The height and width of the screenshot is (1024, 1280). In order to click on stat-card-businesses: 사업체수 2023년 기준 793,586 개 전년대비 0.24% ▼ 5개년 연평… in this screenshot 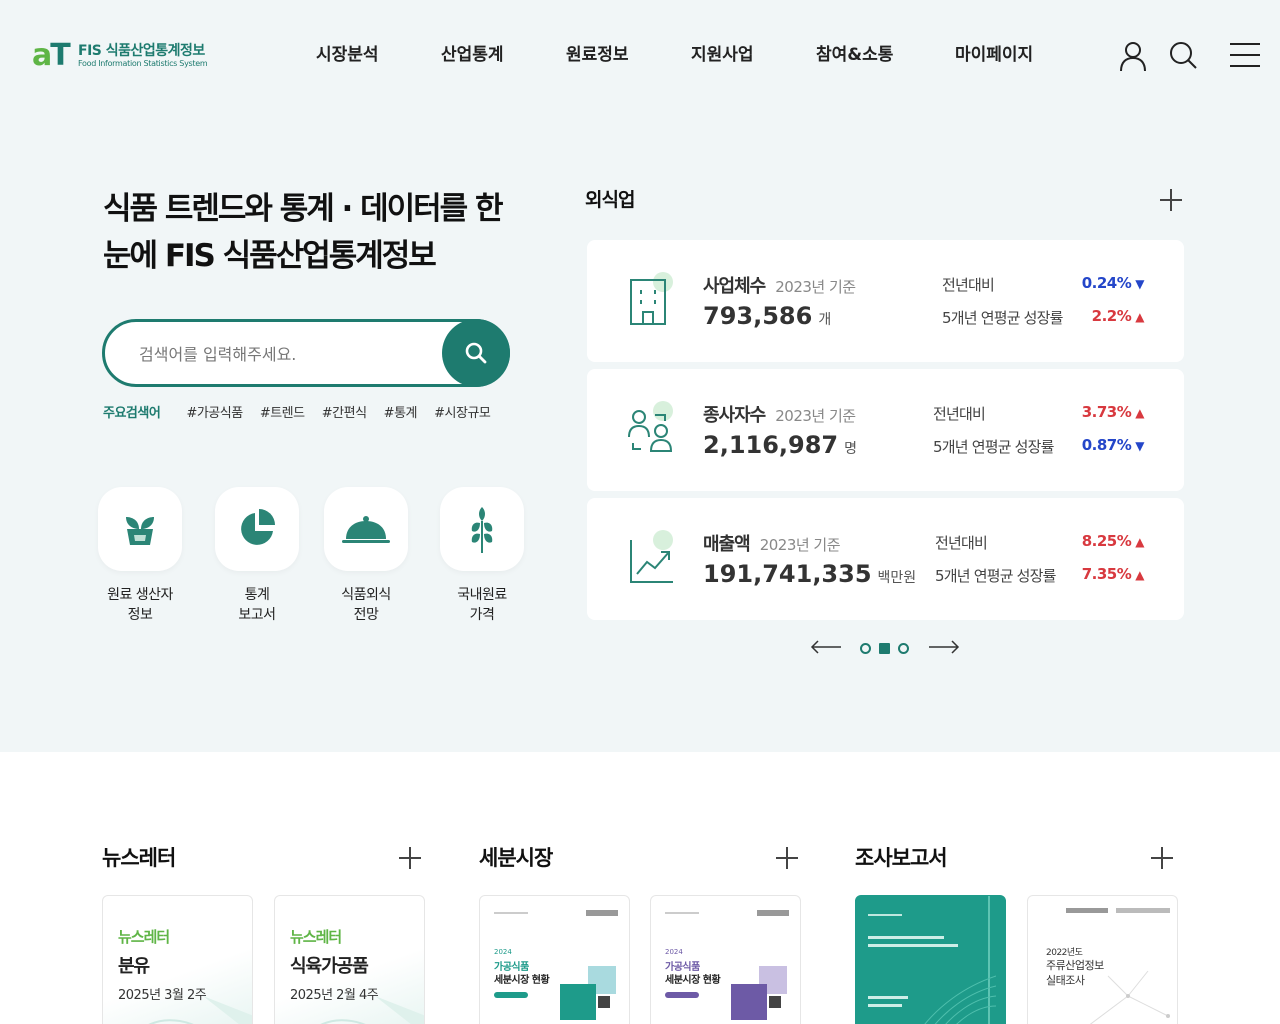, I will do `click(885, 301)`.